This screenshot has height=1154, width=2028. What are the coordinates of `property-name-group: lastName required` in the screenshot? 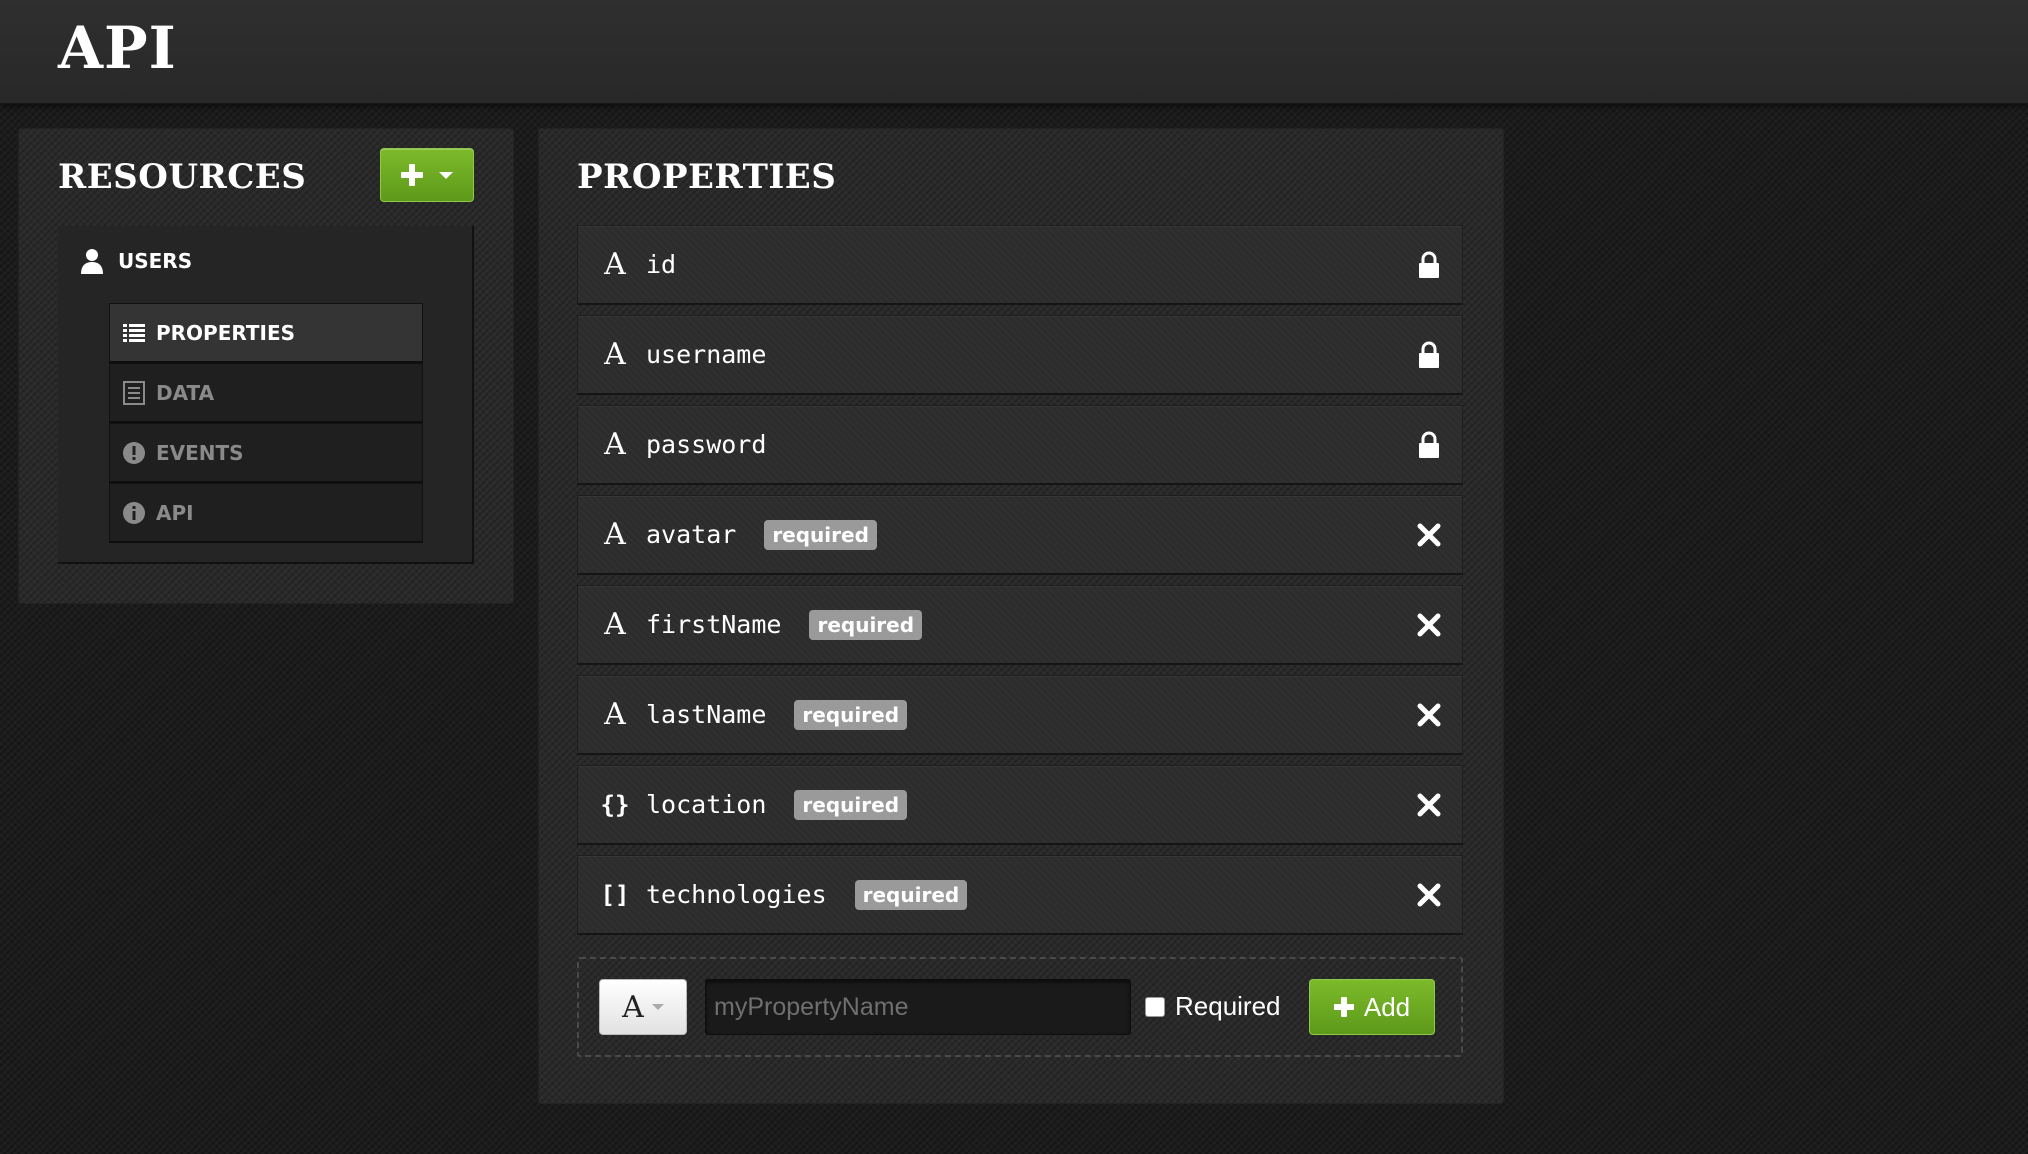 It's located at (777, 714).